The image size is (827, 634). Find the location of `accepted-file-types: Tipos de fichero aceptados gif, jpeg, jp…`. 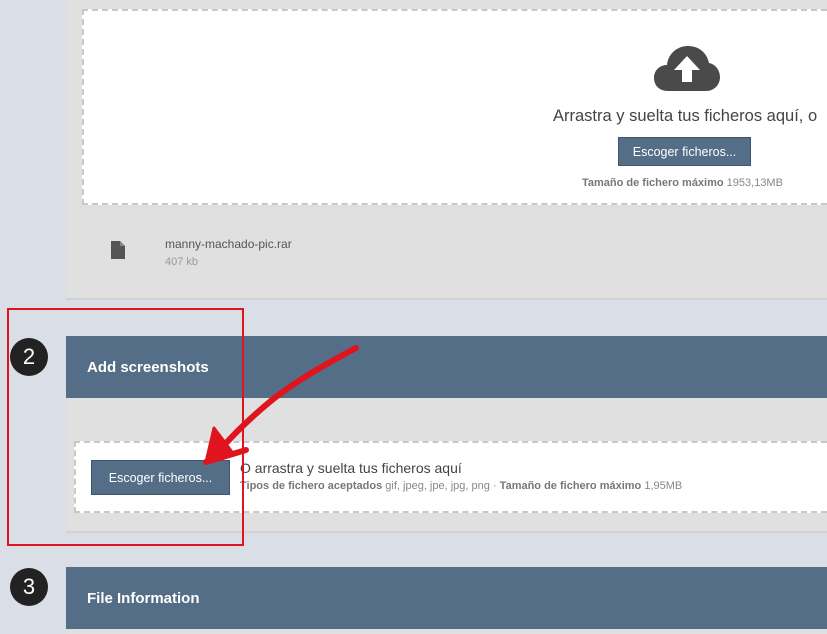

accepted-file-types: Tipos de fichero aceptados gif, jpeg, jp… is located at coordinates (461, 486).